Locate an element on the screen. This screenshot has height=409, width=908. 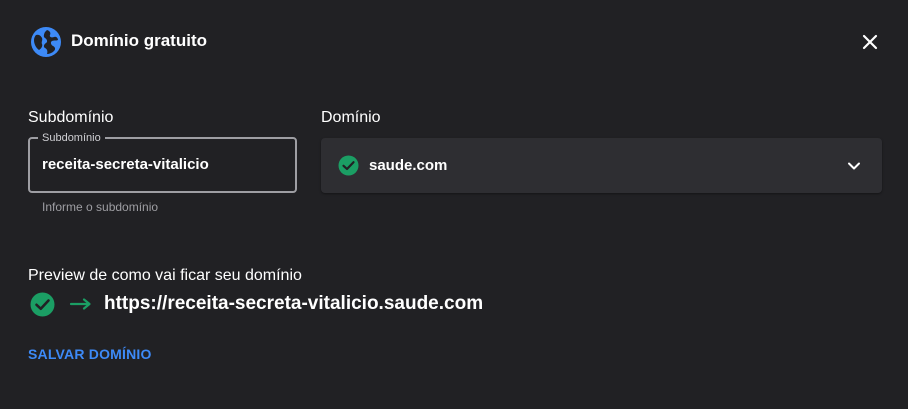
arrow-right-icon is located at coordinates (80, 304).